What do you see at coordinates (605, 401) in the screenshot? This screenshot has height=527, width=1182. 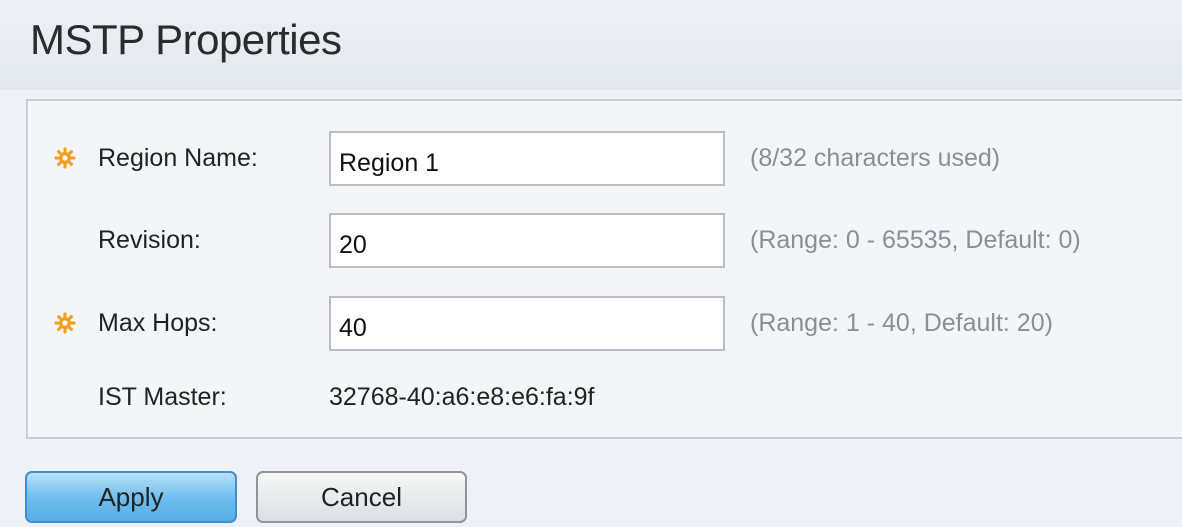 I see `ist-master-row: IST Master: 32768-40:a6:e8:e6:fa:9f` at bounding box center [605, 401].